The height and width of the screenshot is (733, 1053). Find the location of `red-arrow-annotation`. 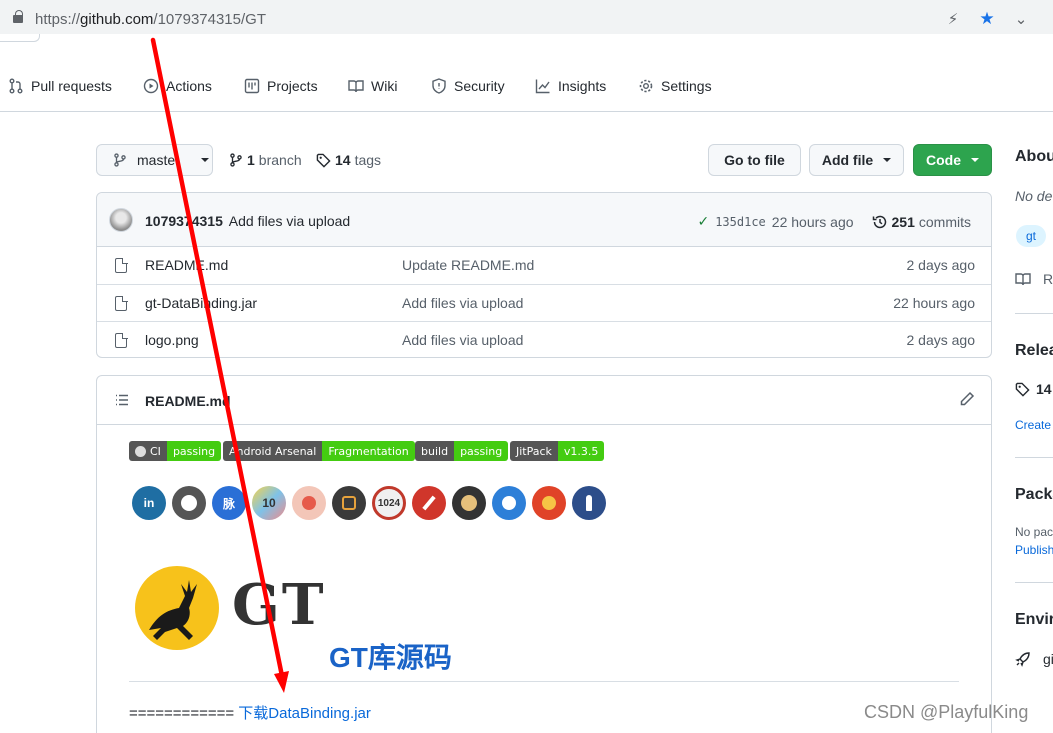

red-arrow-annotation is located at coordinates (219, 365).